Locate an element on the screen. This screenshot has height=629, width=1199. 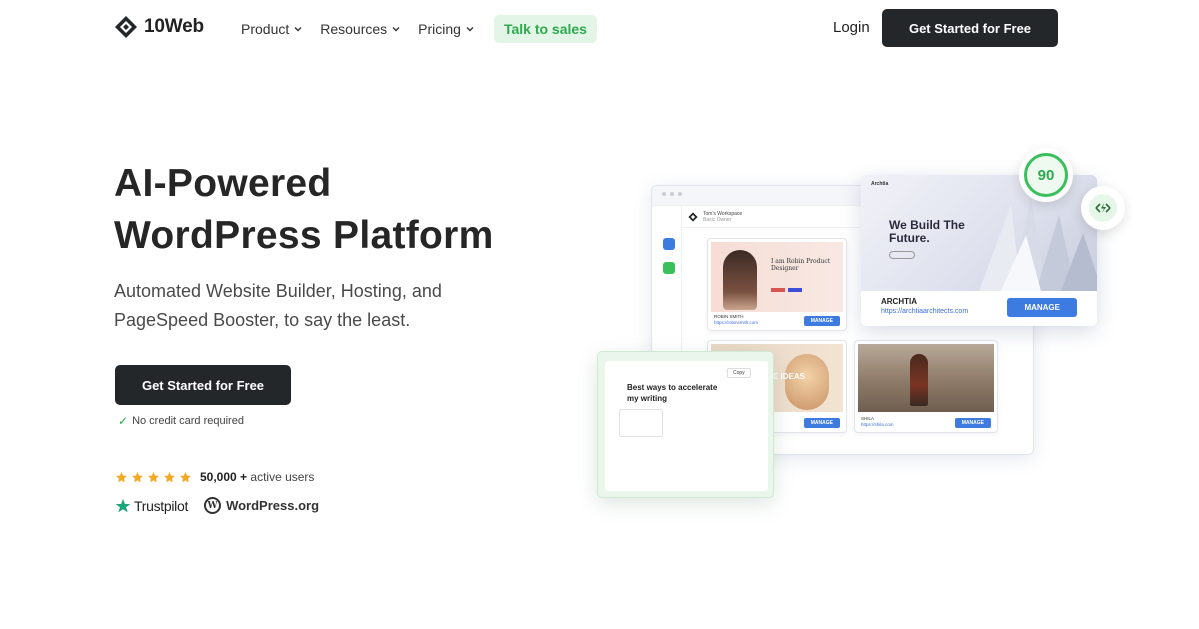
trustpilot-badge: Trustpilot is located at coordinates (151, 506).